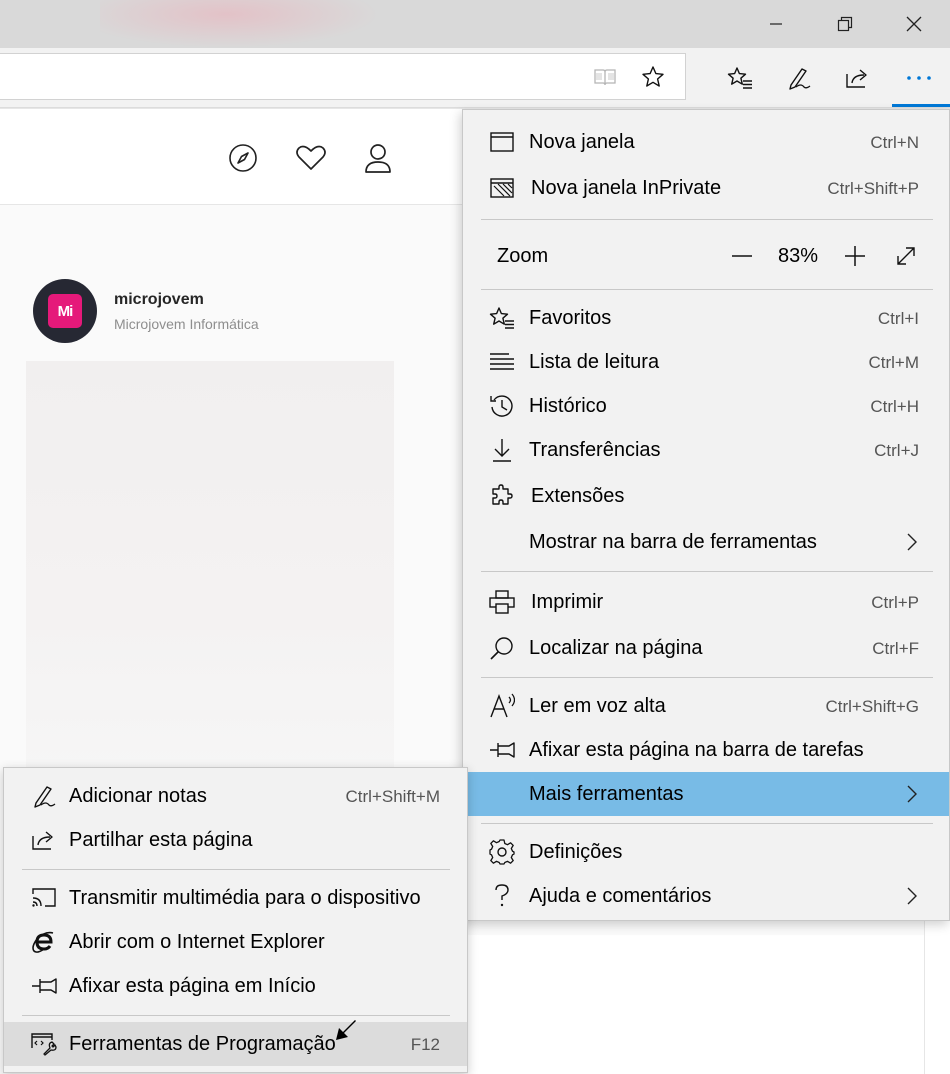  What do you see at coordinates (706, 450) in the screenshot?
I see `menu-item-downloads: Transferências Ctrl+J` at bounding box center [706, 450].